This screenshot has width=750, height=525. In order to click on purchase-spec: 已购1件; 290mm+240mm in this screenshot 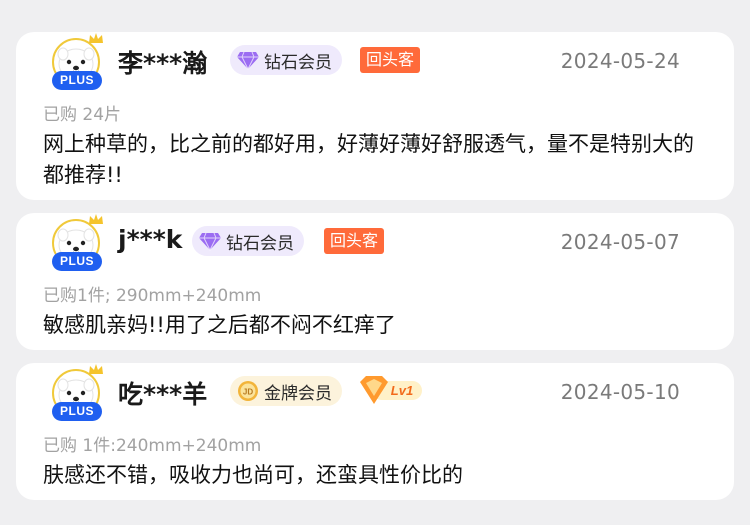, I will do `click(152, 296)`.